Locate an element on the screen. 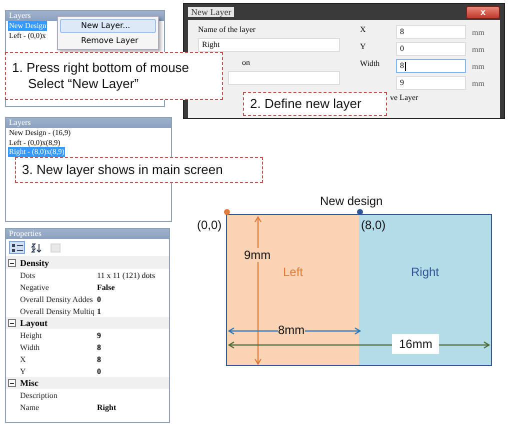  property-name: Name is located at coordinates (30, 407).